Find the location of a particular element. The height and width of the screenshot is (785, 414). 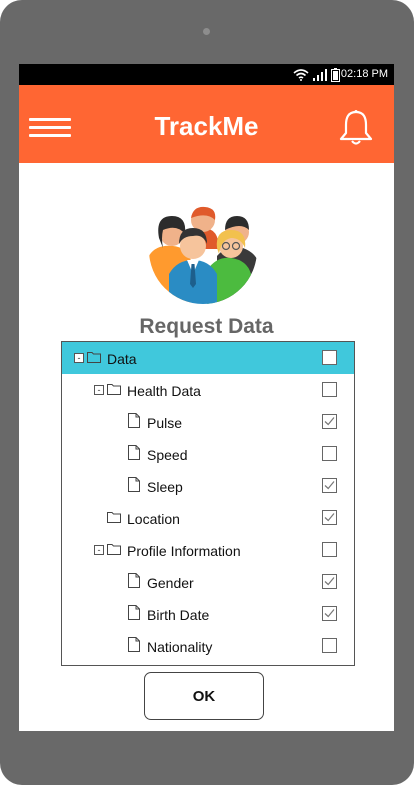

tree-row: Pulse is located at coordinates (208, 422).